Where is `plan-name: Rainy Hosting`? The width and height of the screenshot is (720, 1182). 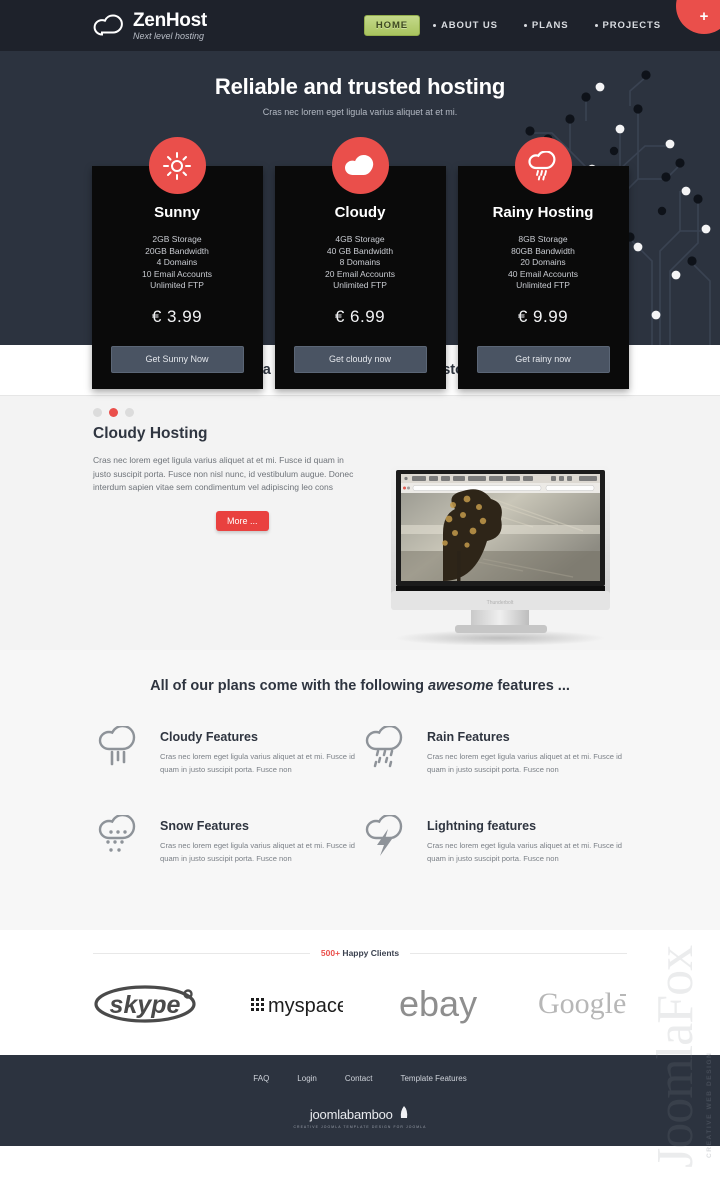
plan-name: Rainy Hosting is located at coordinates (543, 212).